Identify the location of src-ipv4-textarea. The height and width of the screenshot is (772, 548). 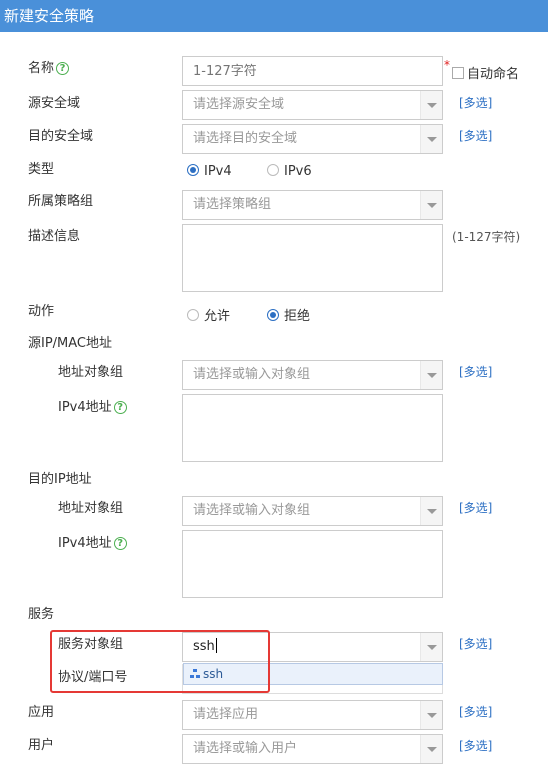
(312, 428).